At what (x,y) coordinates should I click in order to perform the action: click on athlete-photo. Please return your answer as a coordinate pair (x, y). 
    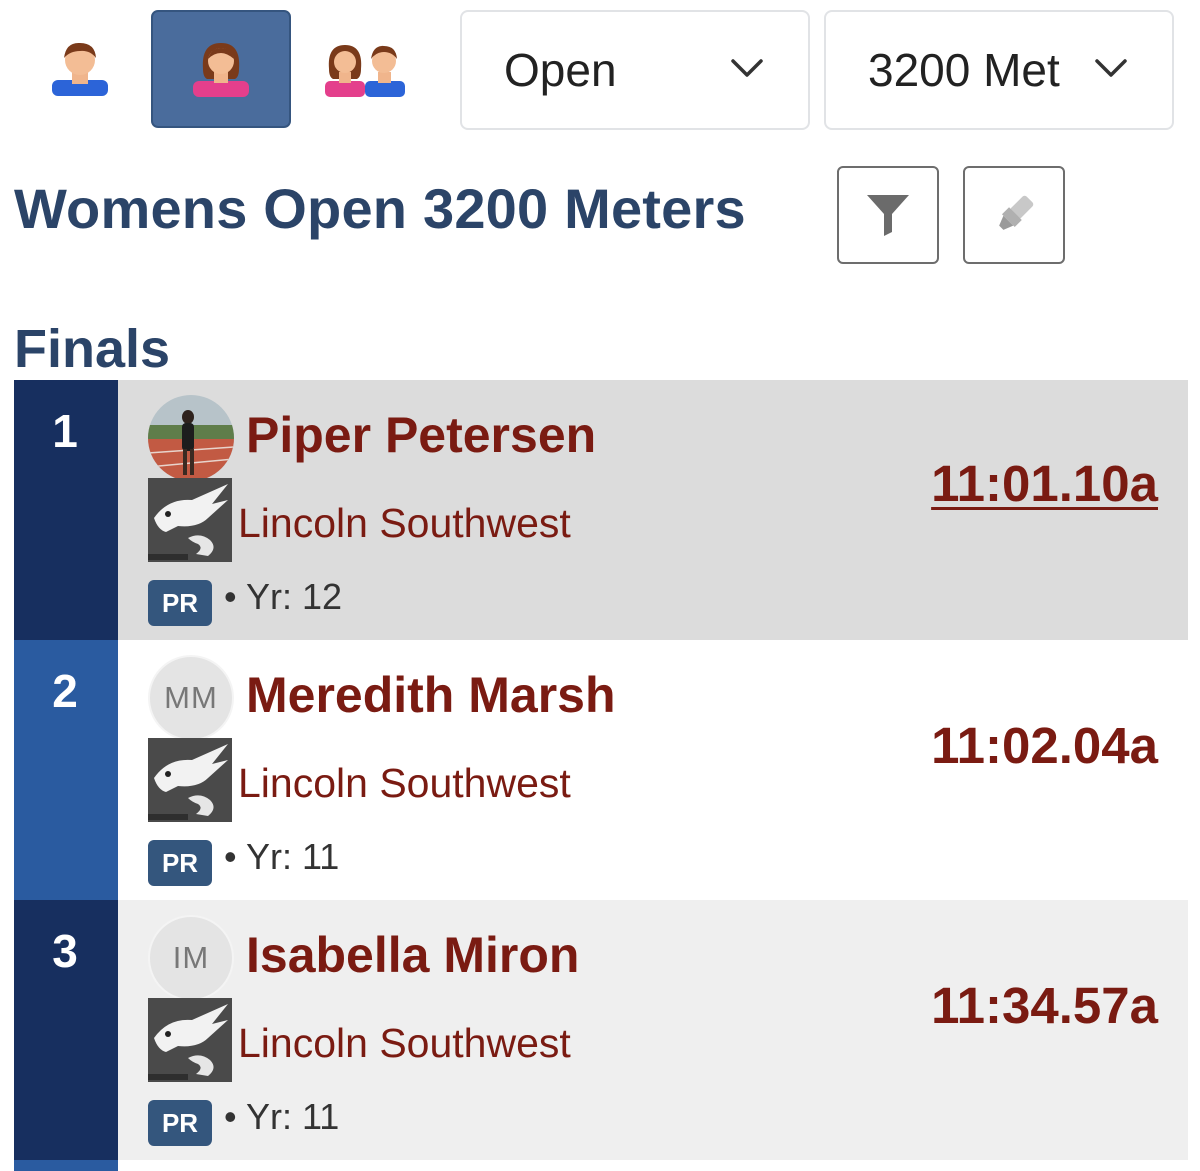
    Looking at the image, I should click on (191, 438).